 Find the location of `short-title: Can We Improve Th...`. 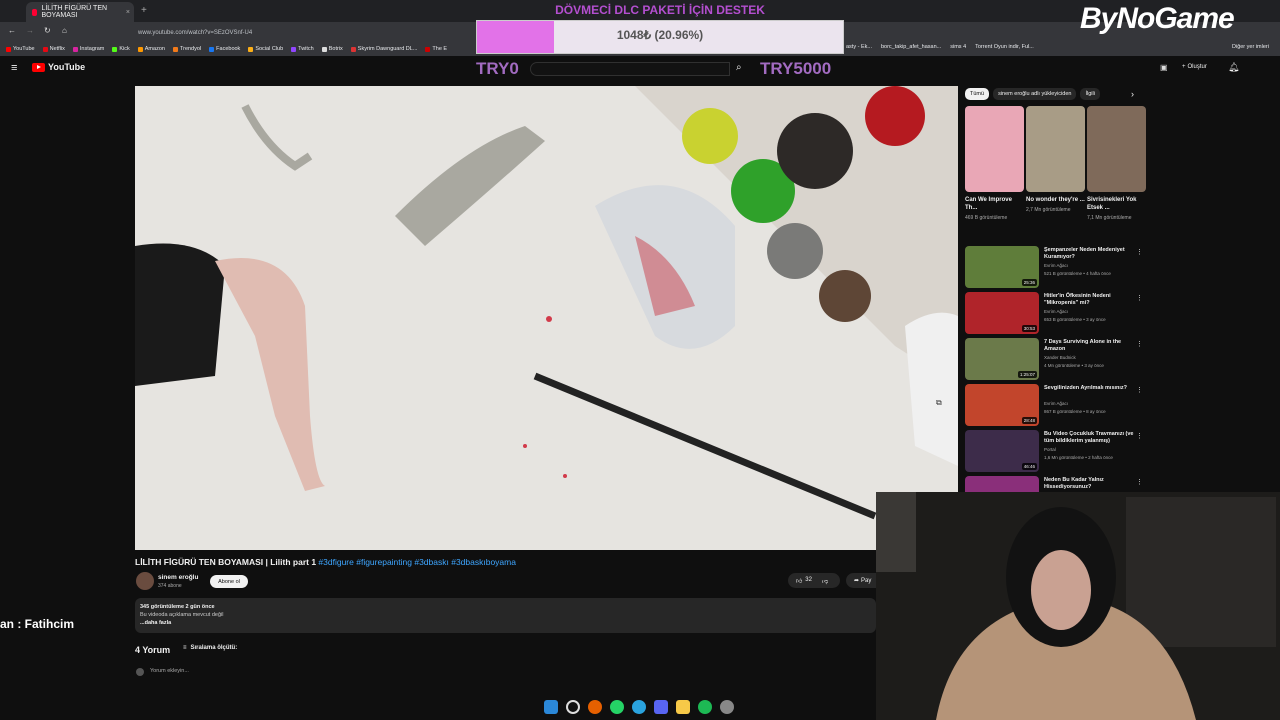

short-title: Can We Improve Th... is located at coordinates (988, 204).